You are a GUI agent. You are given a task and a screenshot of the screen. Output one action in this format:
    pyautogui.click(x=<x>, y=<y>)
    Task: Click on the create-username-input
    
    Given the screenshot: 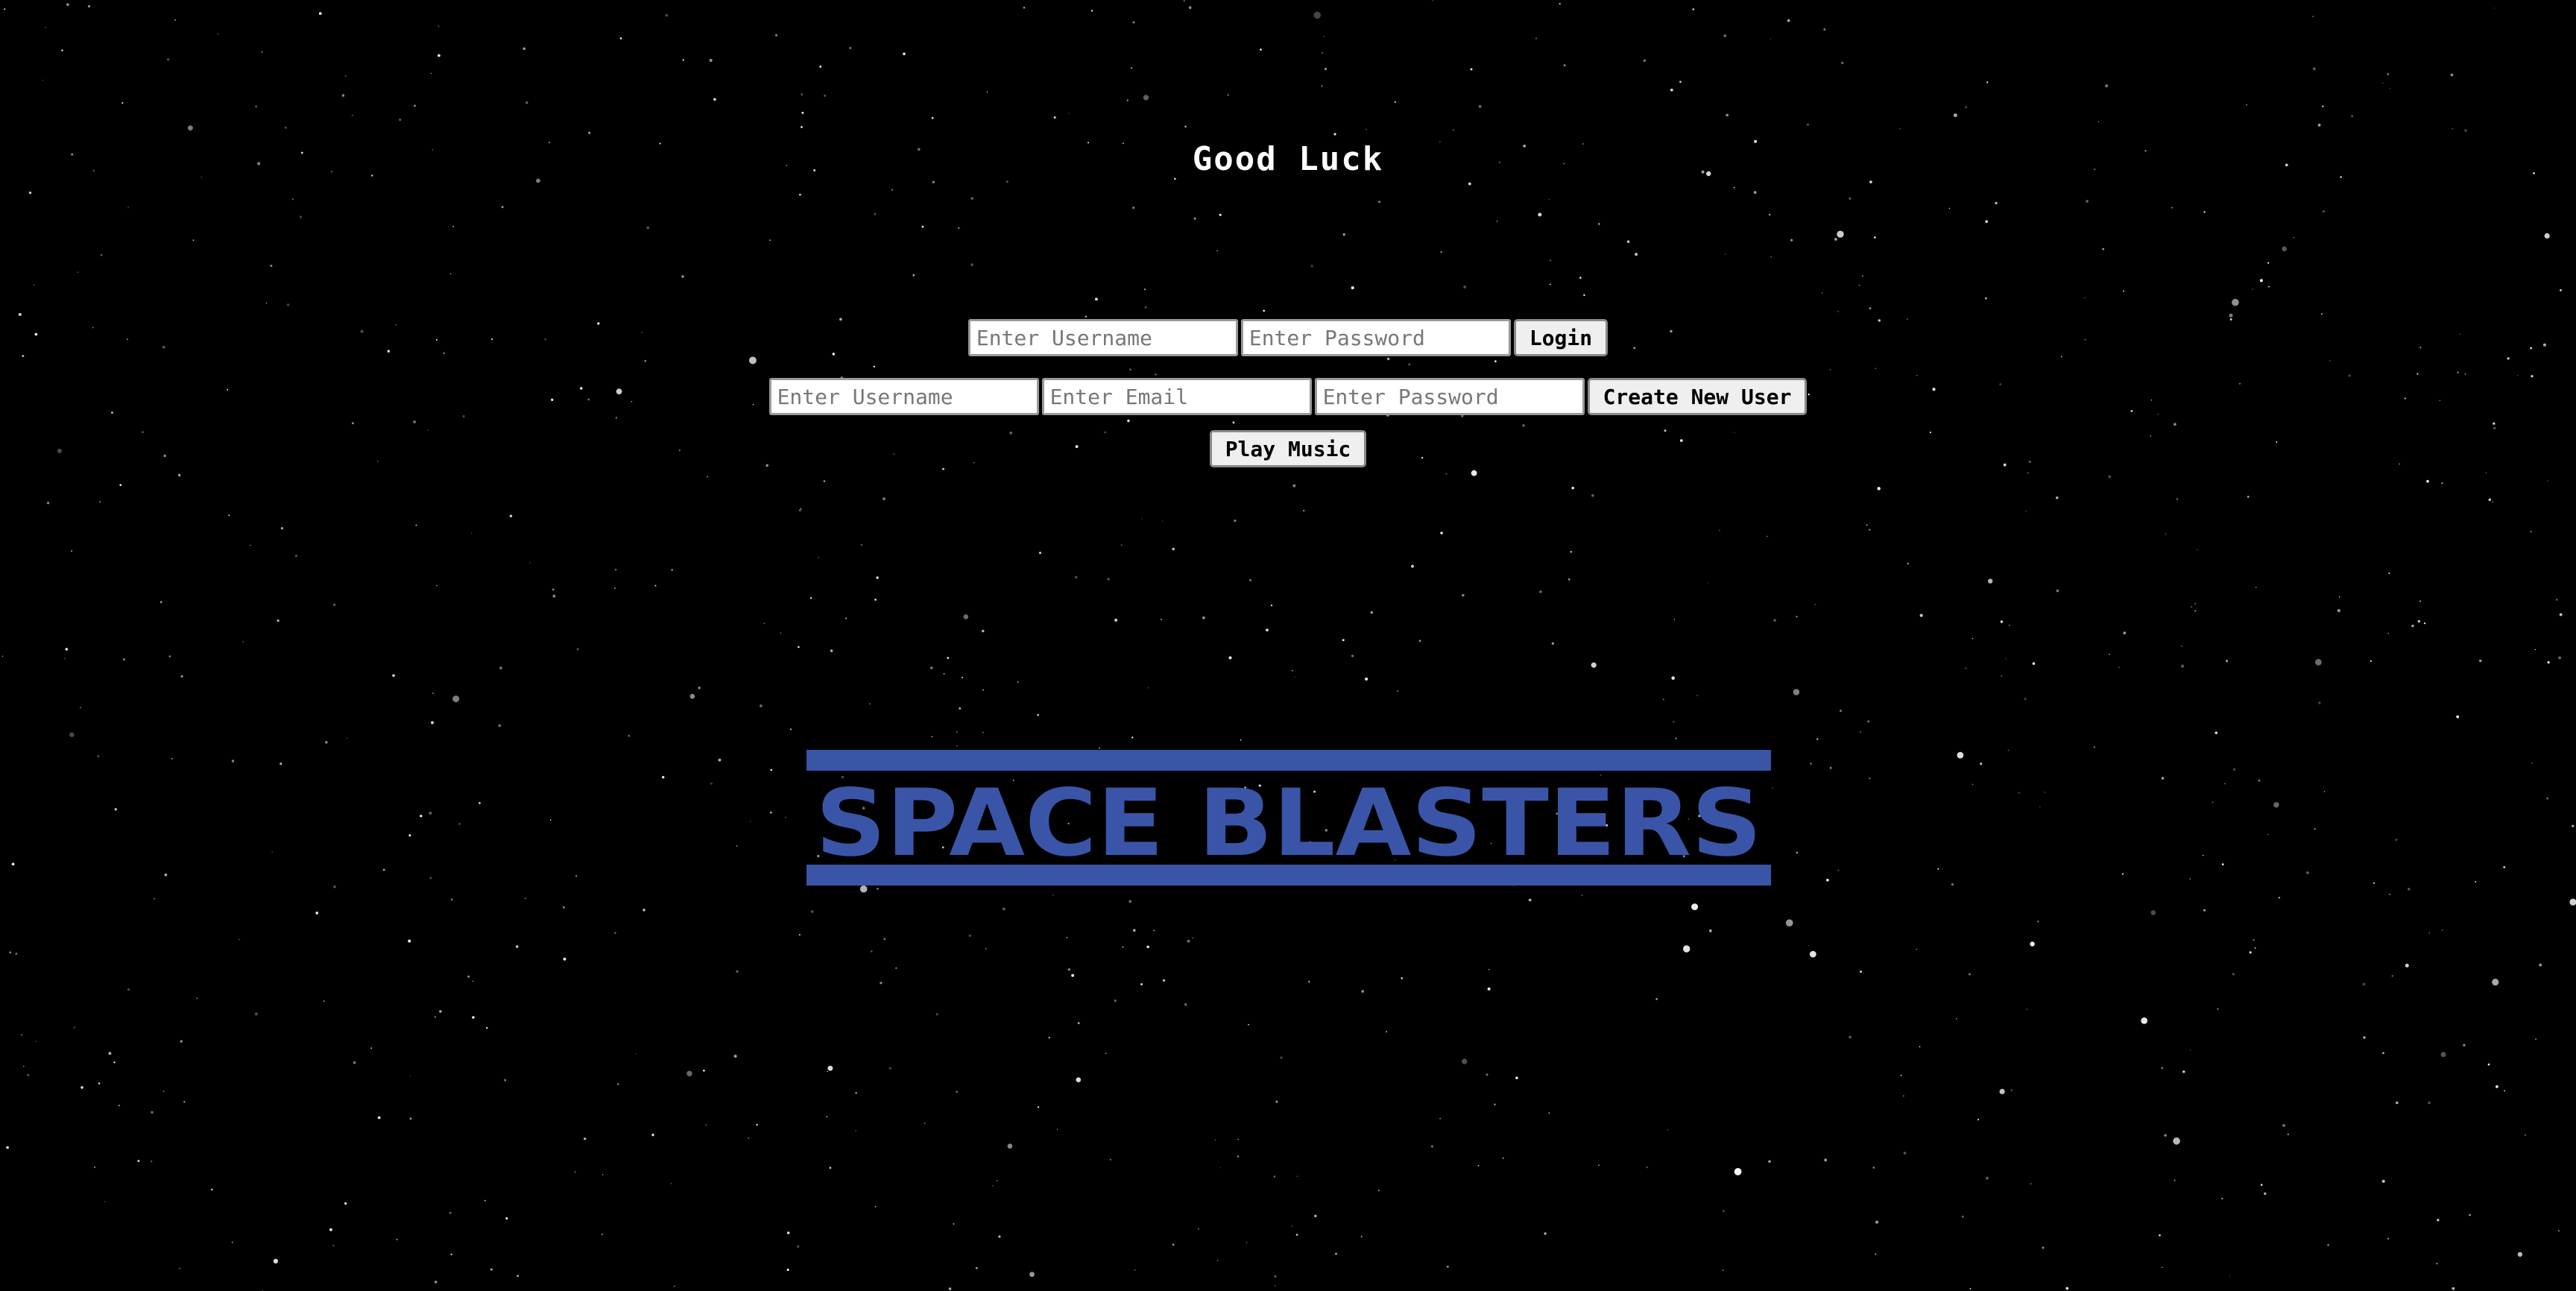 What is the action you would take?
    pyautogui.click(x=904, y=396)
    